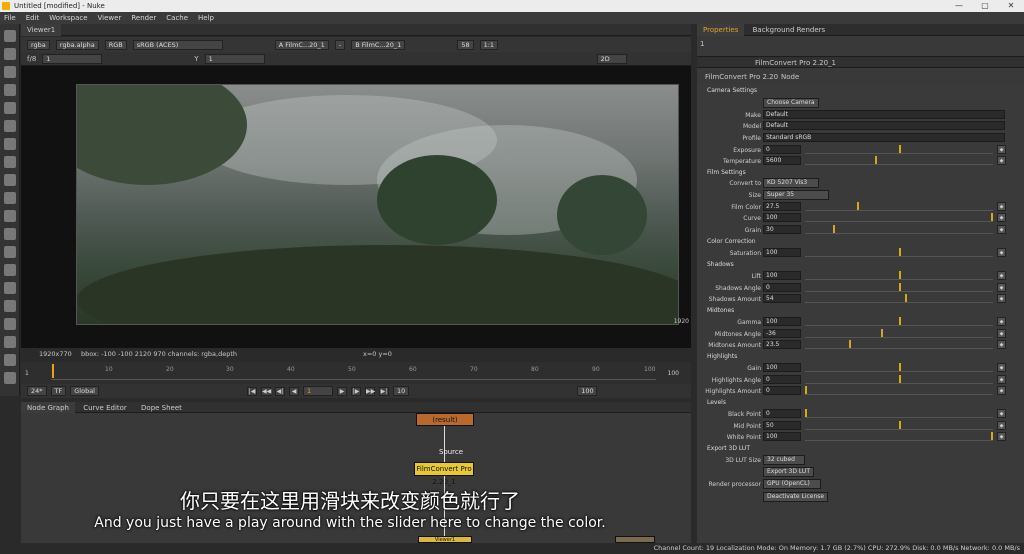 The height and width of the screenshot is (554, 1024). I want to click on gamma-slider, so click(899, 321).